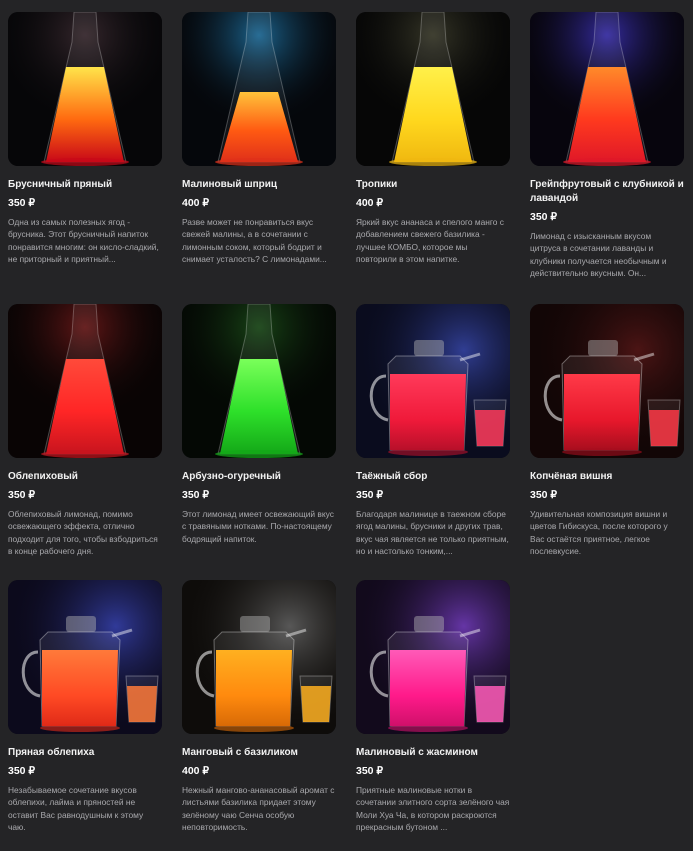 The image size is (693, 851). What do you see at coordinates (259, 477) in the screenshot?
I see `product-name: Арбузно-огуречный` at bounding box center [259, 477].